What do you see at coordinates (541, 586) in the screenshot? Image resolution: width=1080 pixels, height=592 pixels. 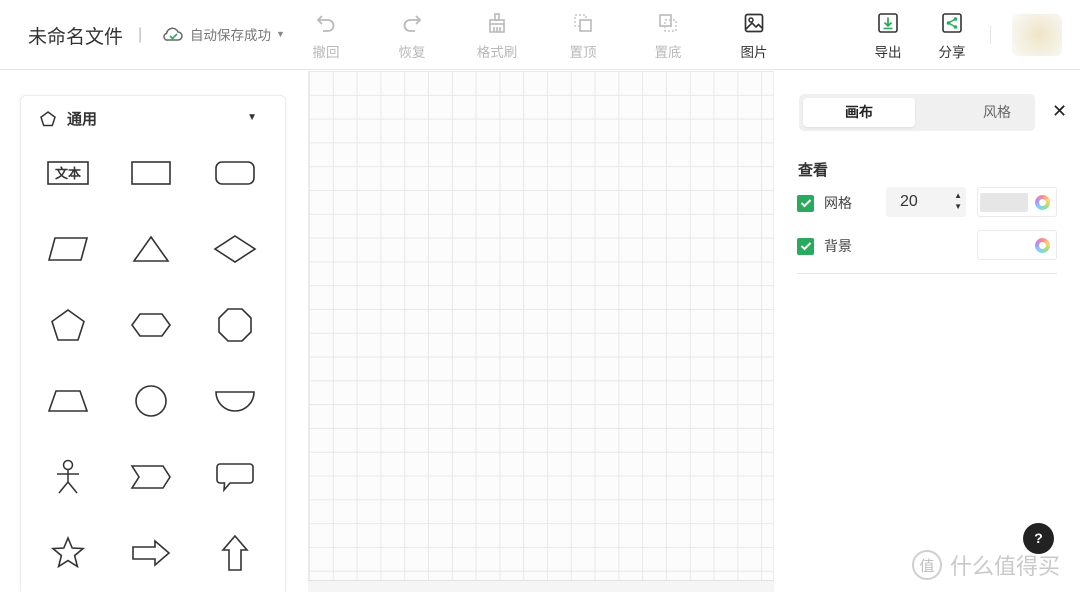 I see `canvas-footer-bar` at bounding box center [541, 586].